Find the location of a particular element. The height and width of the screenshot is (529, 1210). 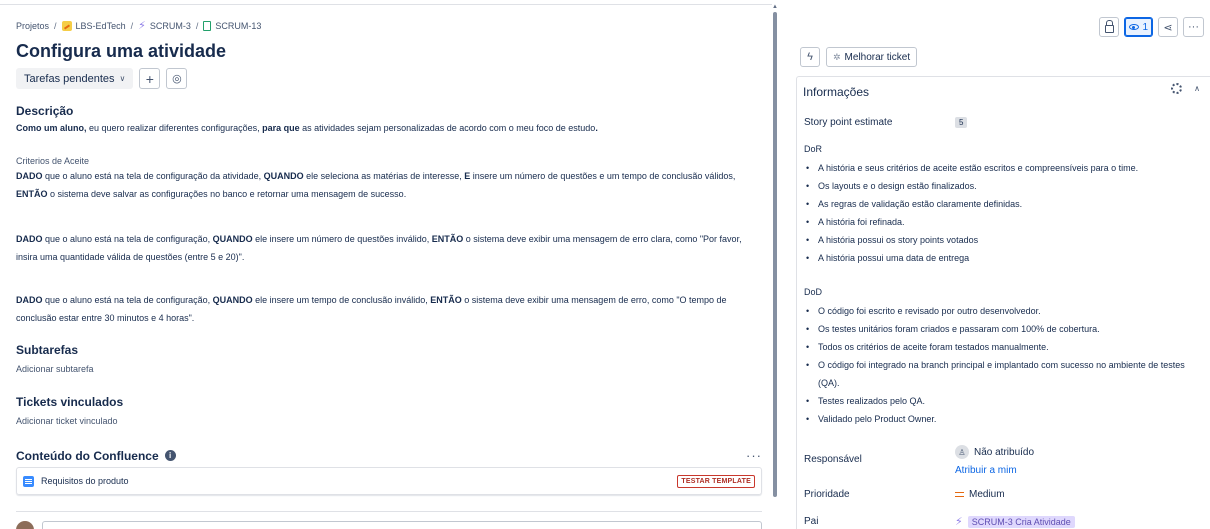

confluence-title: Conteúdo do Confluence i is located at coordinates (96, 456).